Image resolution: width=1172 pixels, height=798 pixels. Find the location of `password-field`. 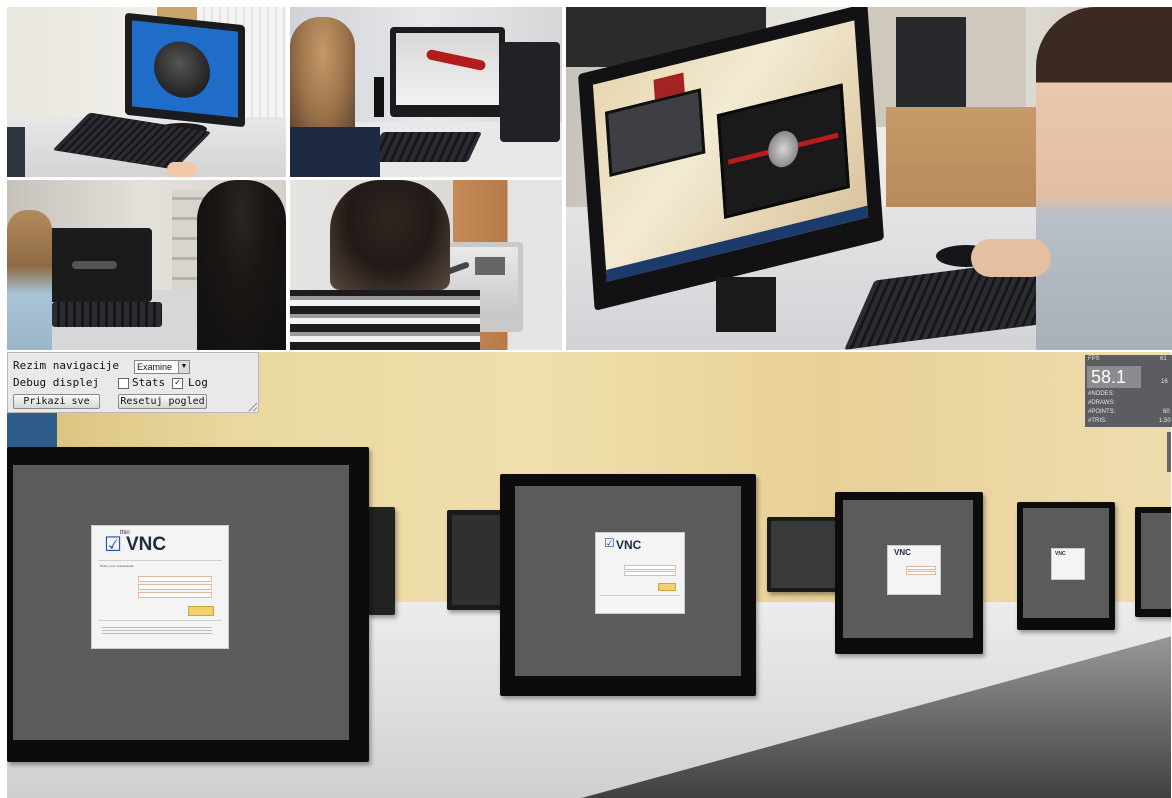

password-field is located at coordinates (175, 595).